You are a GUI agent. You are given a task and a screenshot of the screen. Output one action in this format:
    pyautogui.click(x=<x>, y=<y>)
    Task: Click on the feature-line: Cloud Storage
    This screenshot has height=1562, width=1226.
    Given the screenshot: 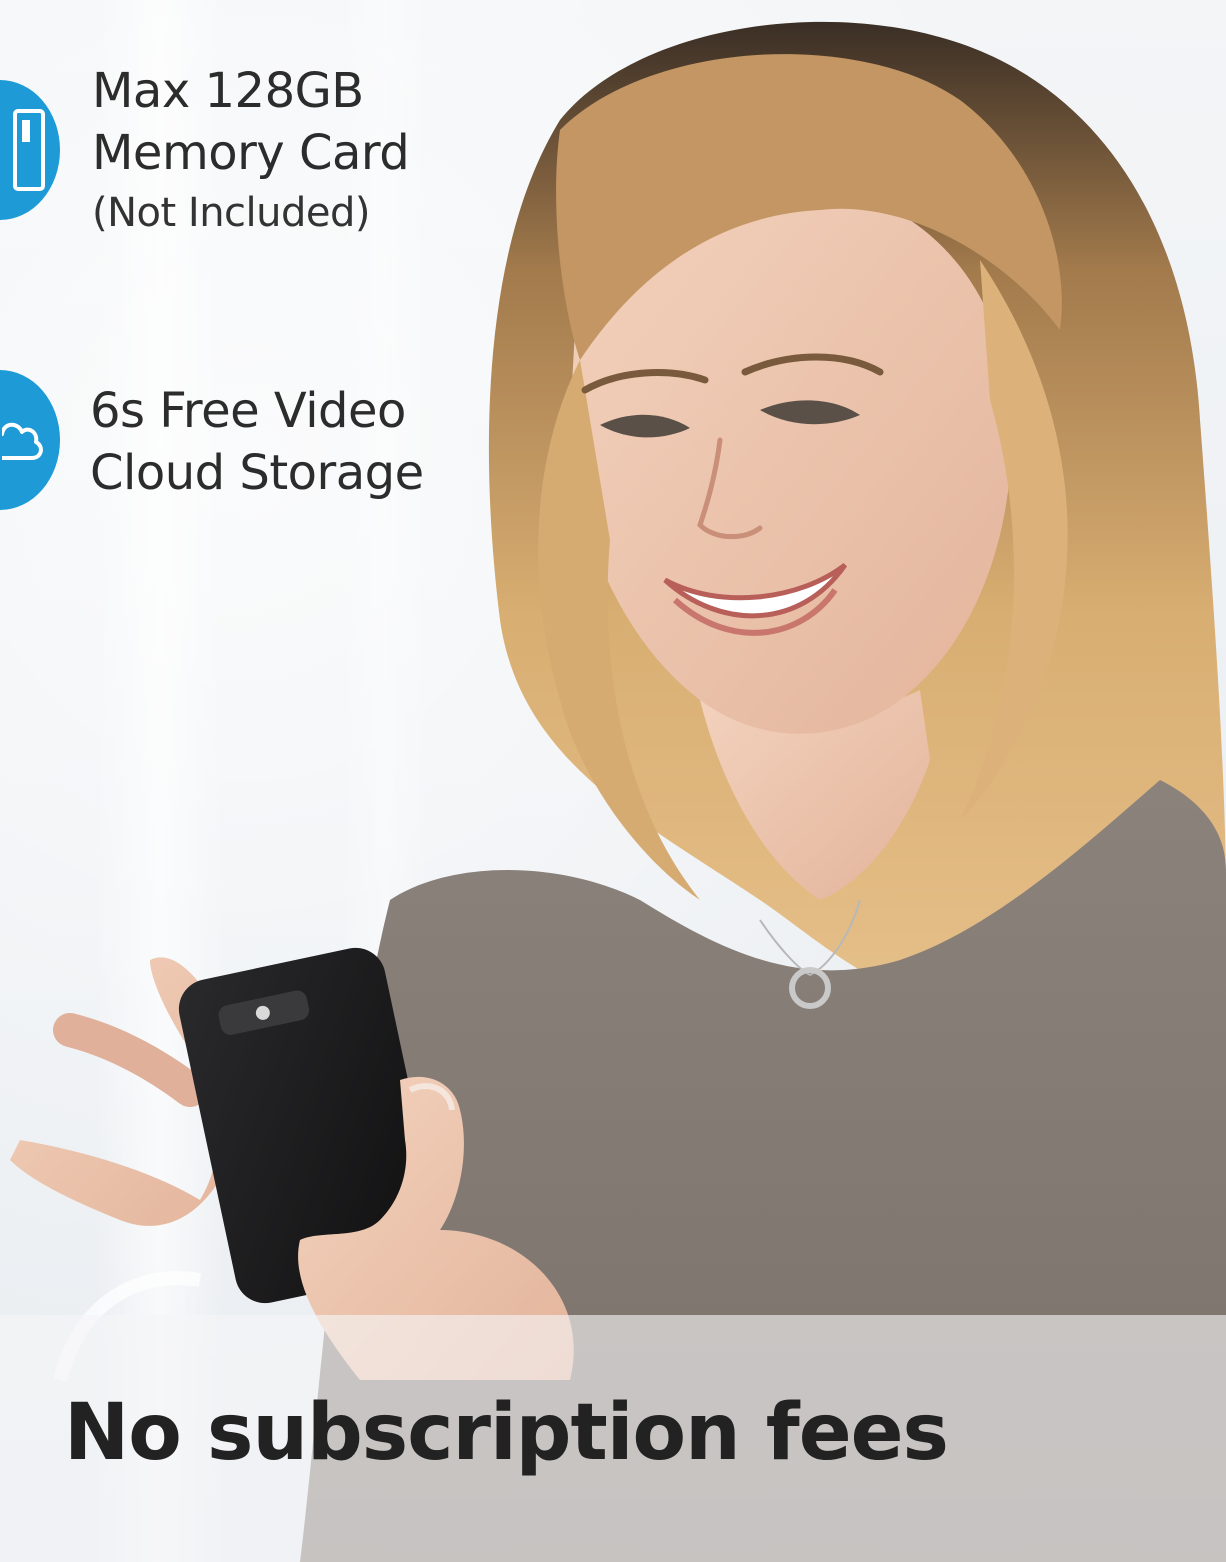 What is the action you would take?
    pyautogui.click(x=257, y=473)
    